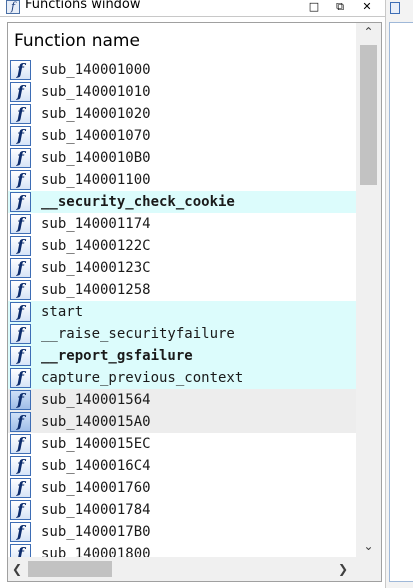  Describe the element at coordinates (83, 6) in the screenshot. I see `window-title: Functions window` at that location.